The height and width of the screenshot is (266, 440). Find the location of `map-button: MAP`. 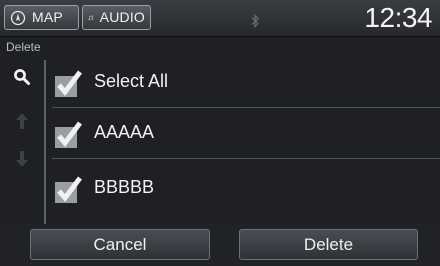

map-button: MAP is located at coordinates (41, 17).